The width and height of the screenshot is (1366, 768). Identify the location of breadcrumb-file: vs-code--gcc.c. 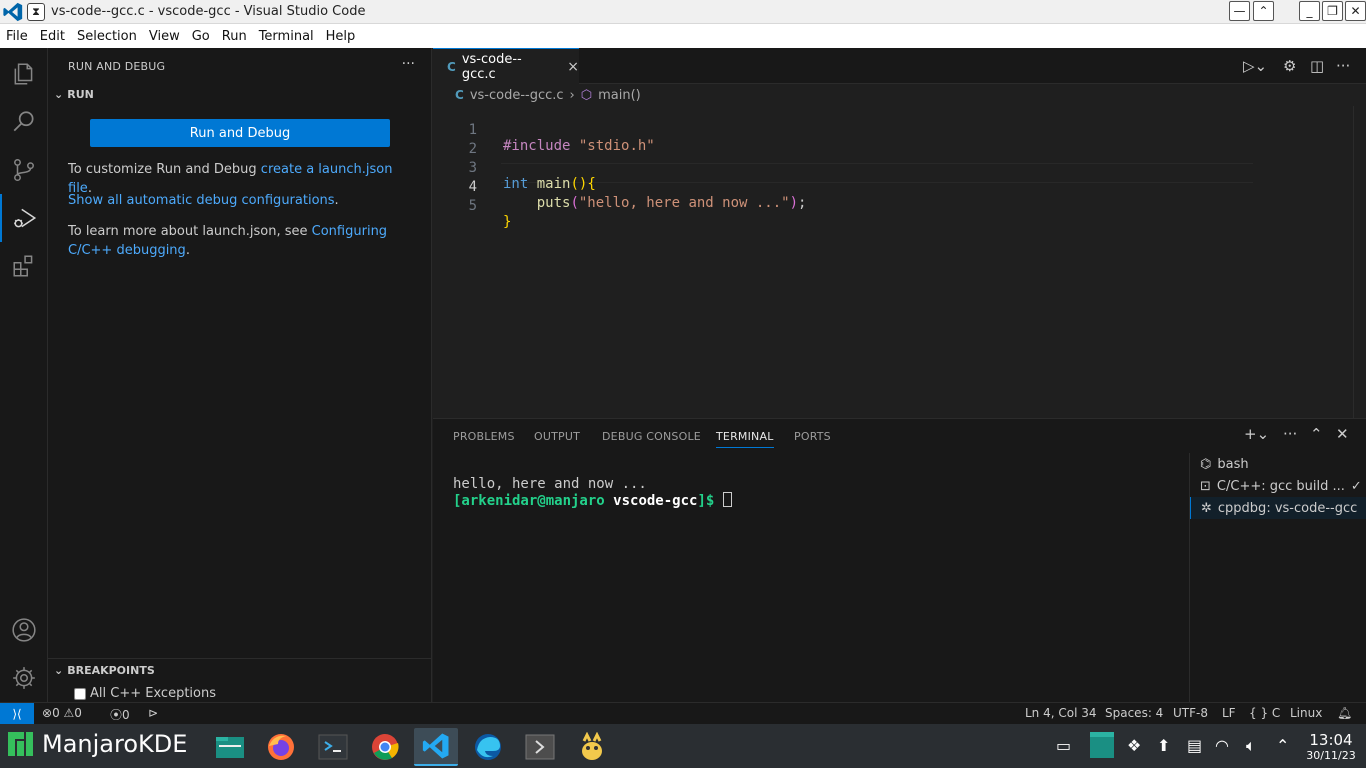
(517, 95).